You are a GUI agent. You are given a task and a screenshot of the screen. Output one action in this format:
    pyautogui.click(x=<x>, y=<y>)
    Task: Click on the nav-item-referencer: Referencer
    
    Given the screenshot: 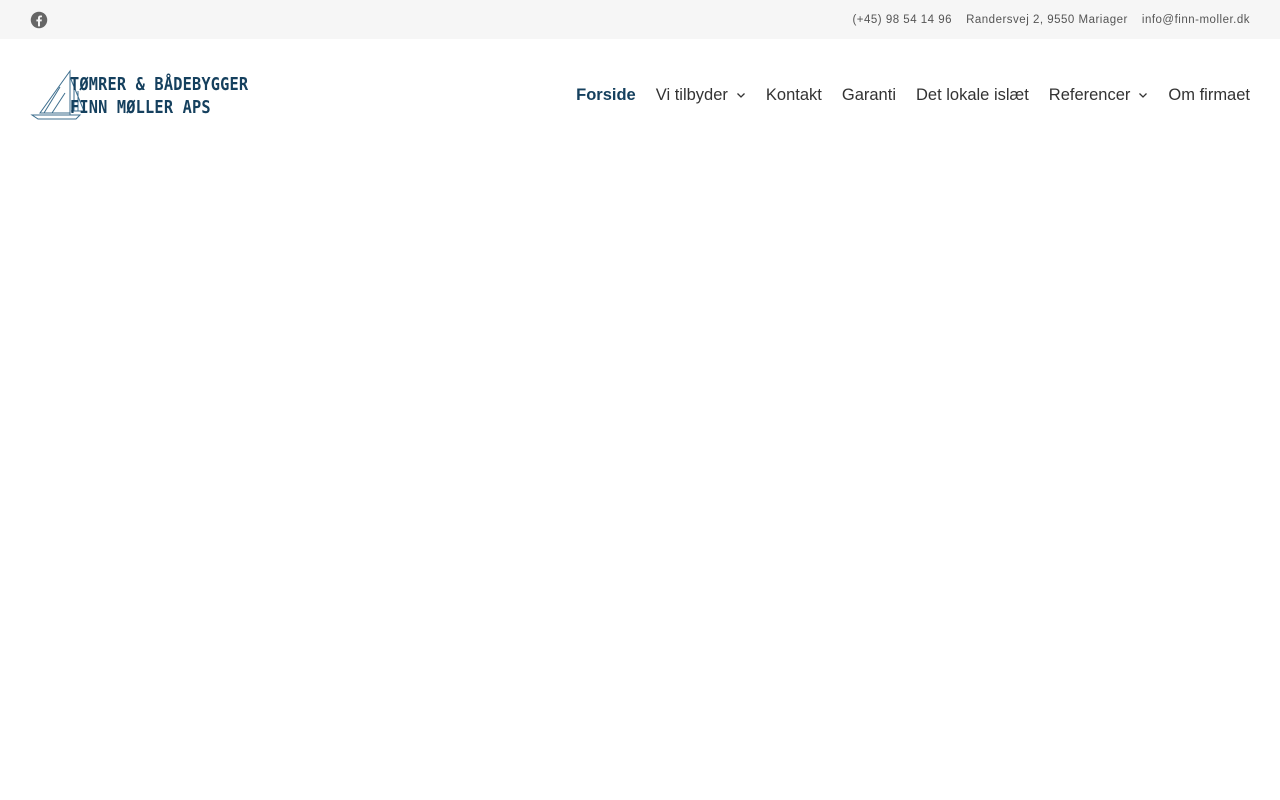 What is the action you would take?
    pyautogui.click(x=1099, y=95)
    